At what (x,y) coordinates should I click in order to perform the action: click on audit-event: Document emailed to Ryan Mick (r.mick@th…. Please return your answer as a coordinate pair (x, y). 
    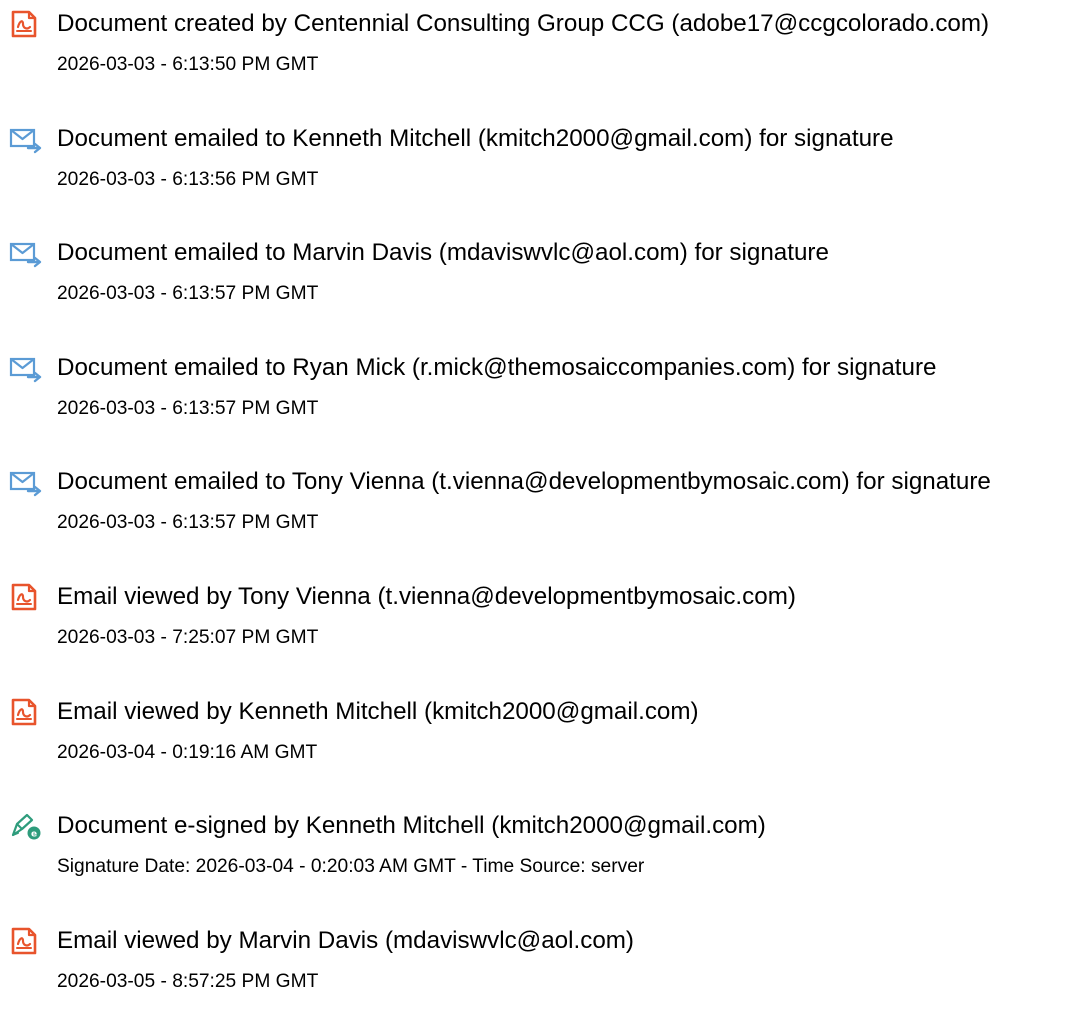
    Looking at the image, I should click on (545, 394).